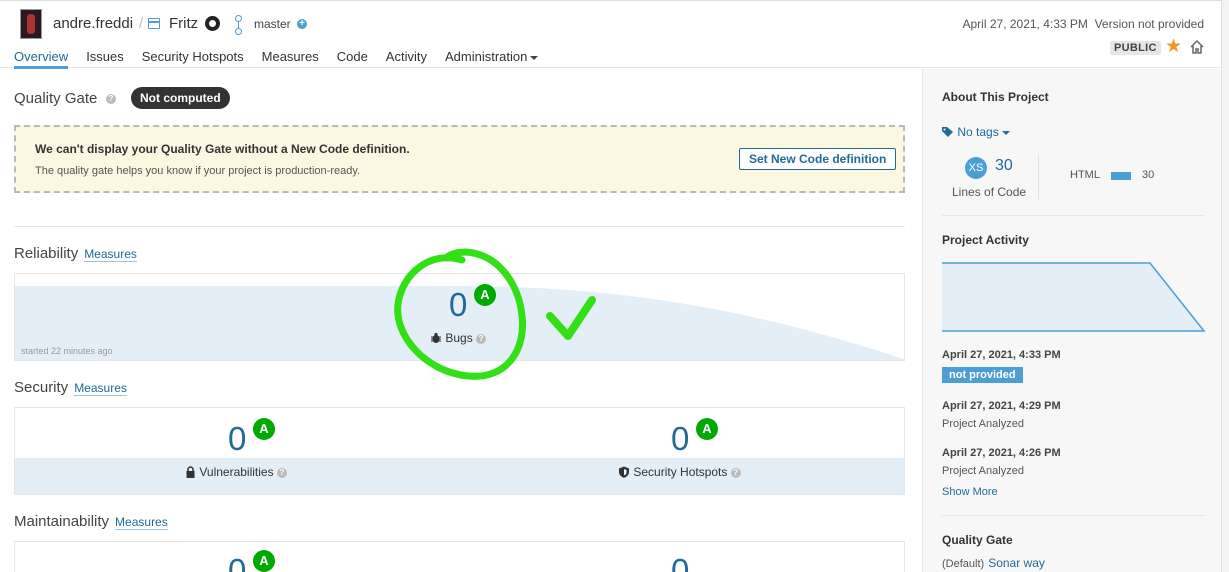  I want to click on default-label: (Default), so click(963, 564).